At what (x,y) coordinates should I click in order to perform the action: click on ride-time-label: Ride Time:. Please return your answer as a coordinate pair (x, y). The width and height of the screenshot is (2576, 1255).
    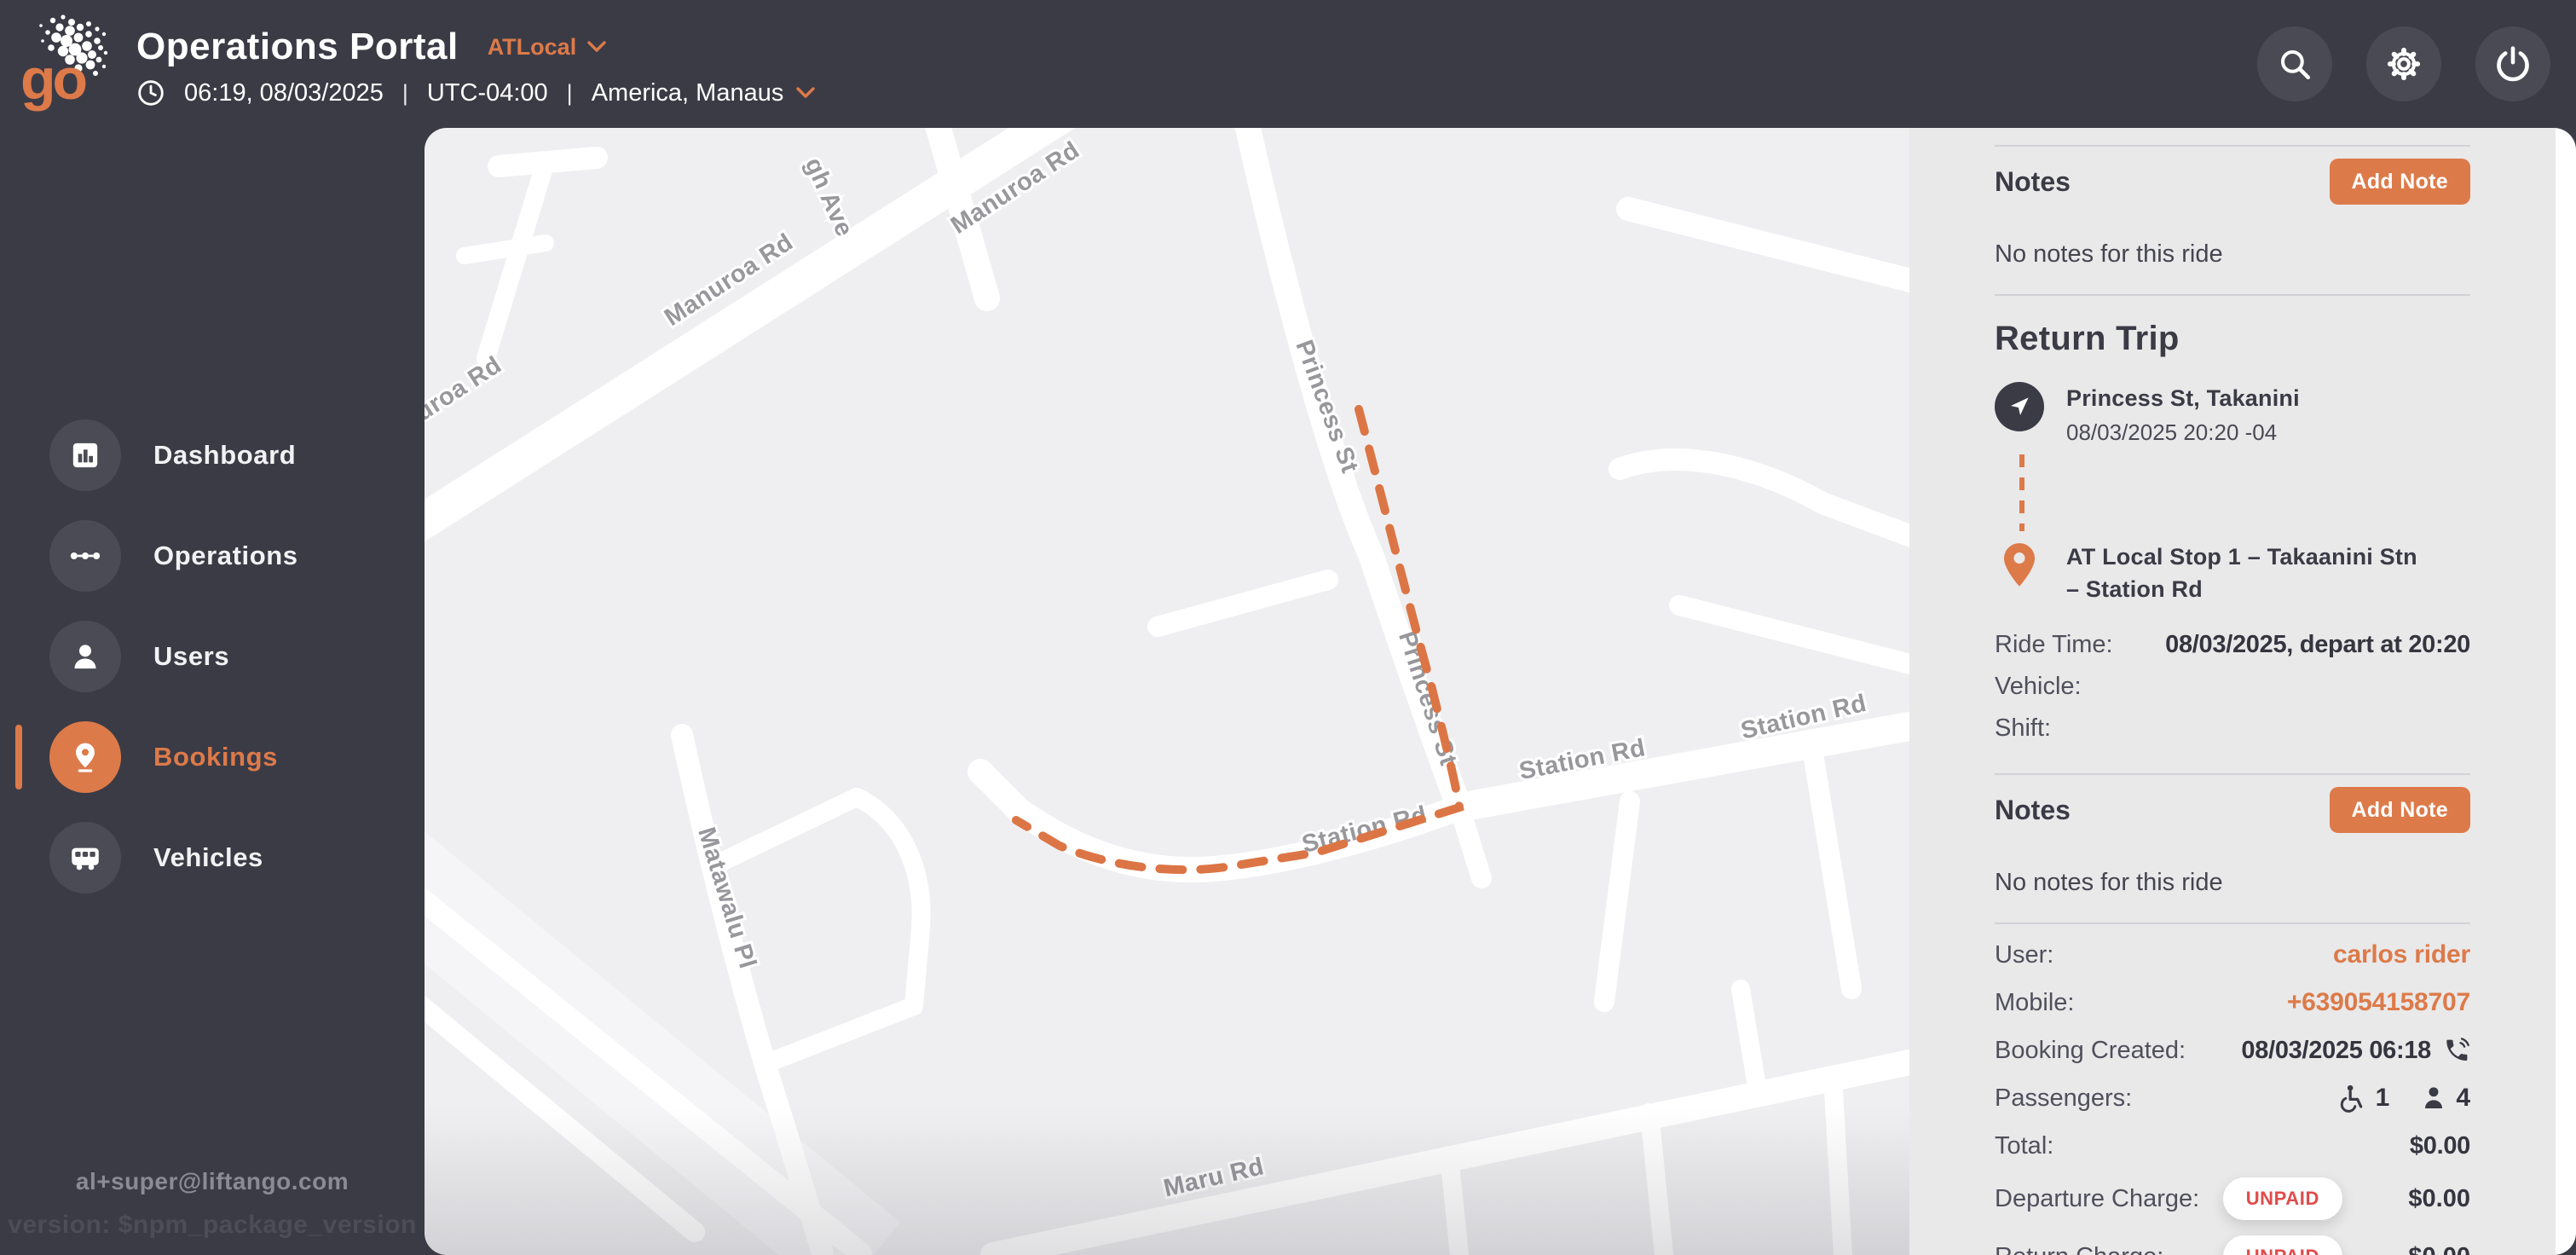
    Looking at the image, I should click on (2054, 644).